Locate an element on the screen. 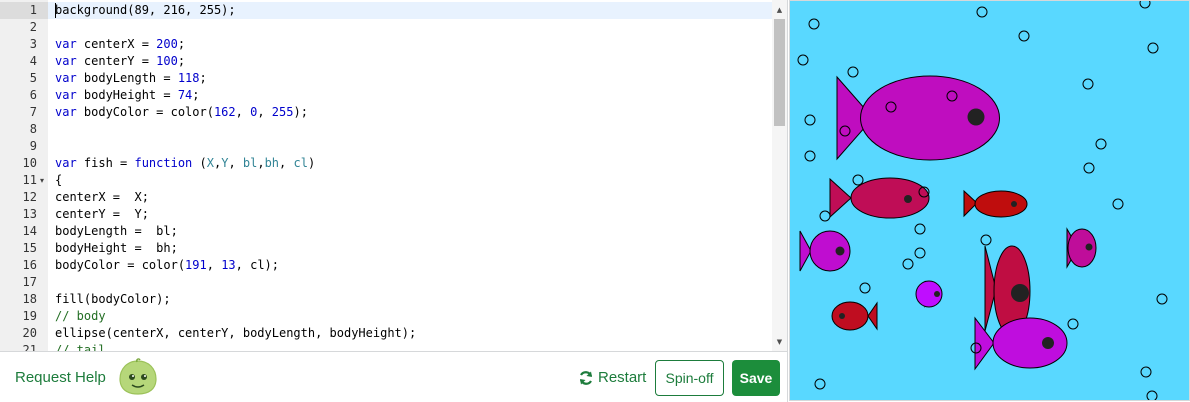  line-number: 15 is located at coordinates (29, 248).